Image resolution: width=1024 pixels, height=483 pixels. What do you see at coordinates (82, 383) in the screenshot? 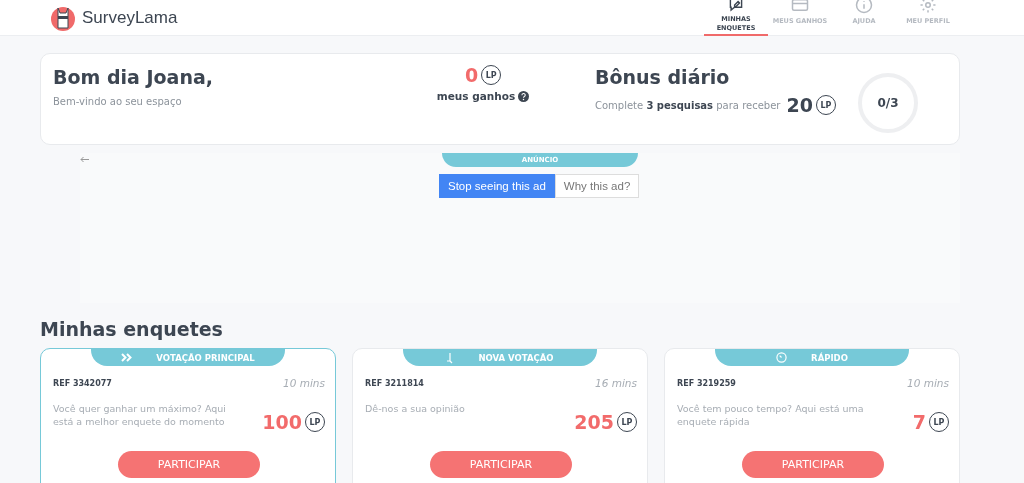
I see `survey-ref: REF 3342077` at bounding box center [82, 383].